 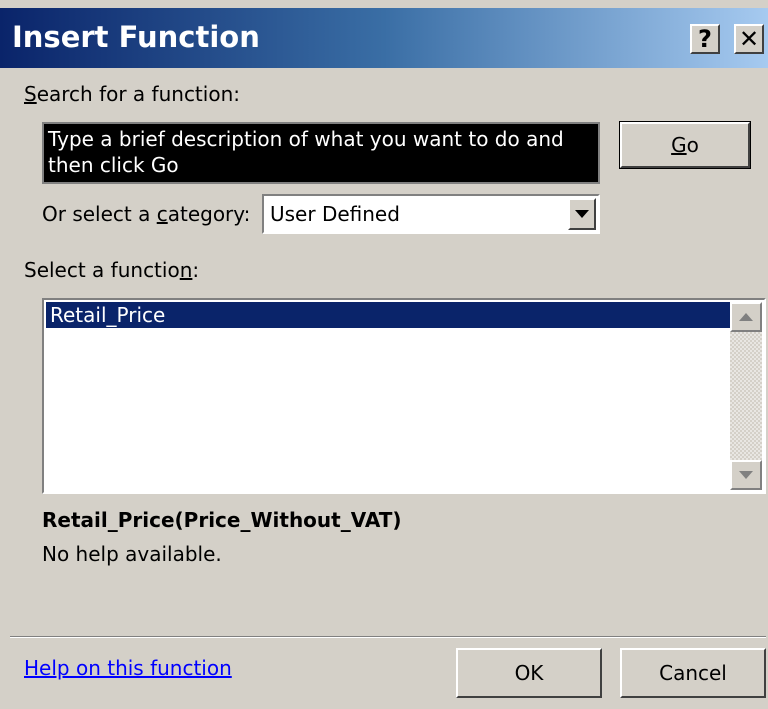 I want to click on dialog-title: Insert Function, so click(x=136, y=37).